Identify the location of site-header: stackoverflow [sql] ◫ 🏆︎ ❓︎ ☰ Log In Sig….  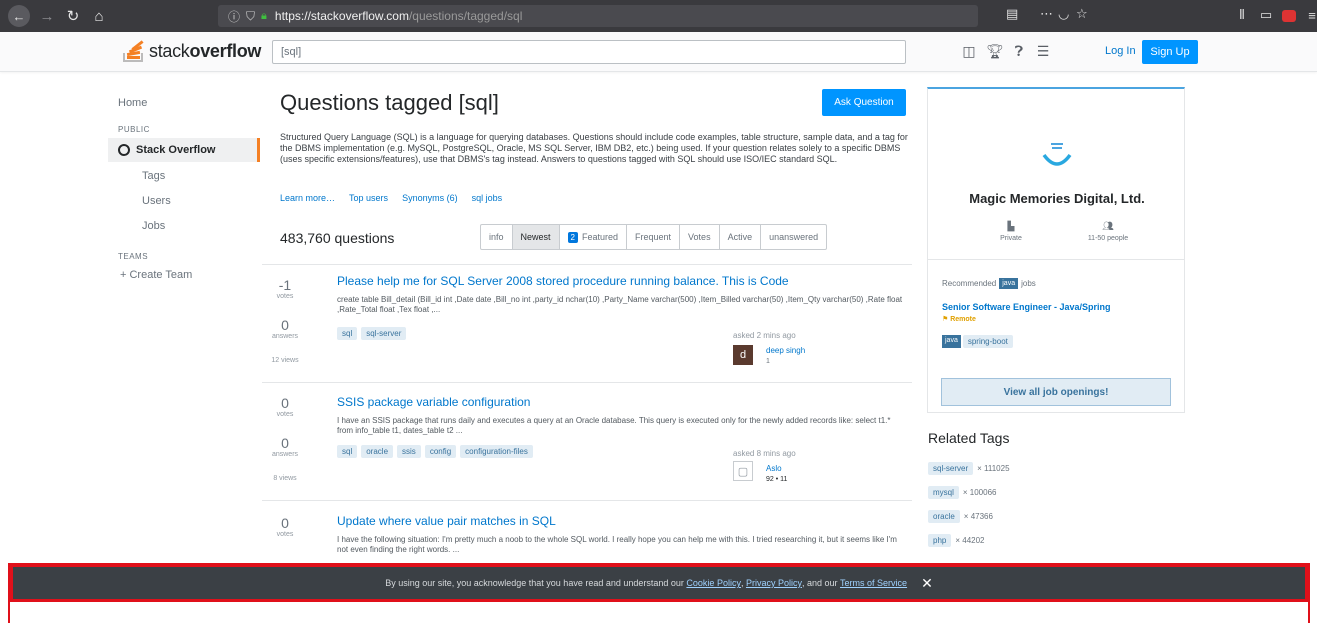
(658, 52).